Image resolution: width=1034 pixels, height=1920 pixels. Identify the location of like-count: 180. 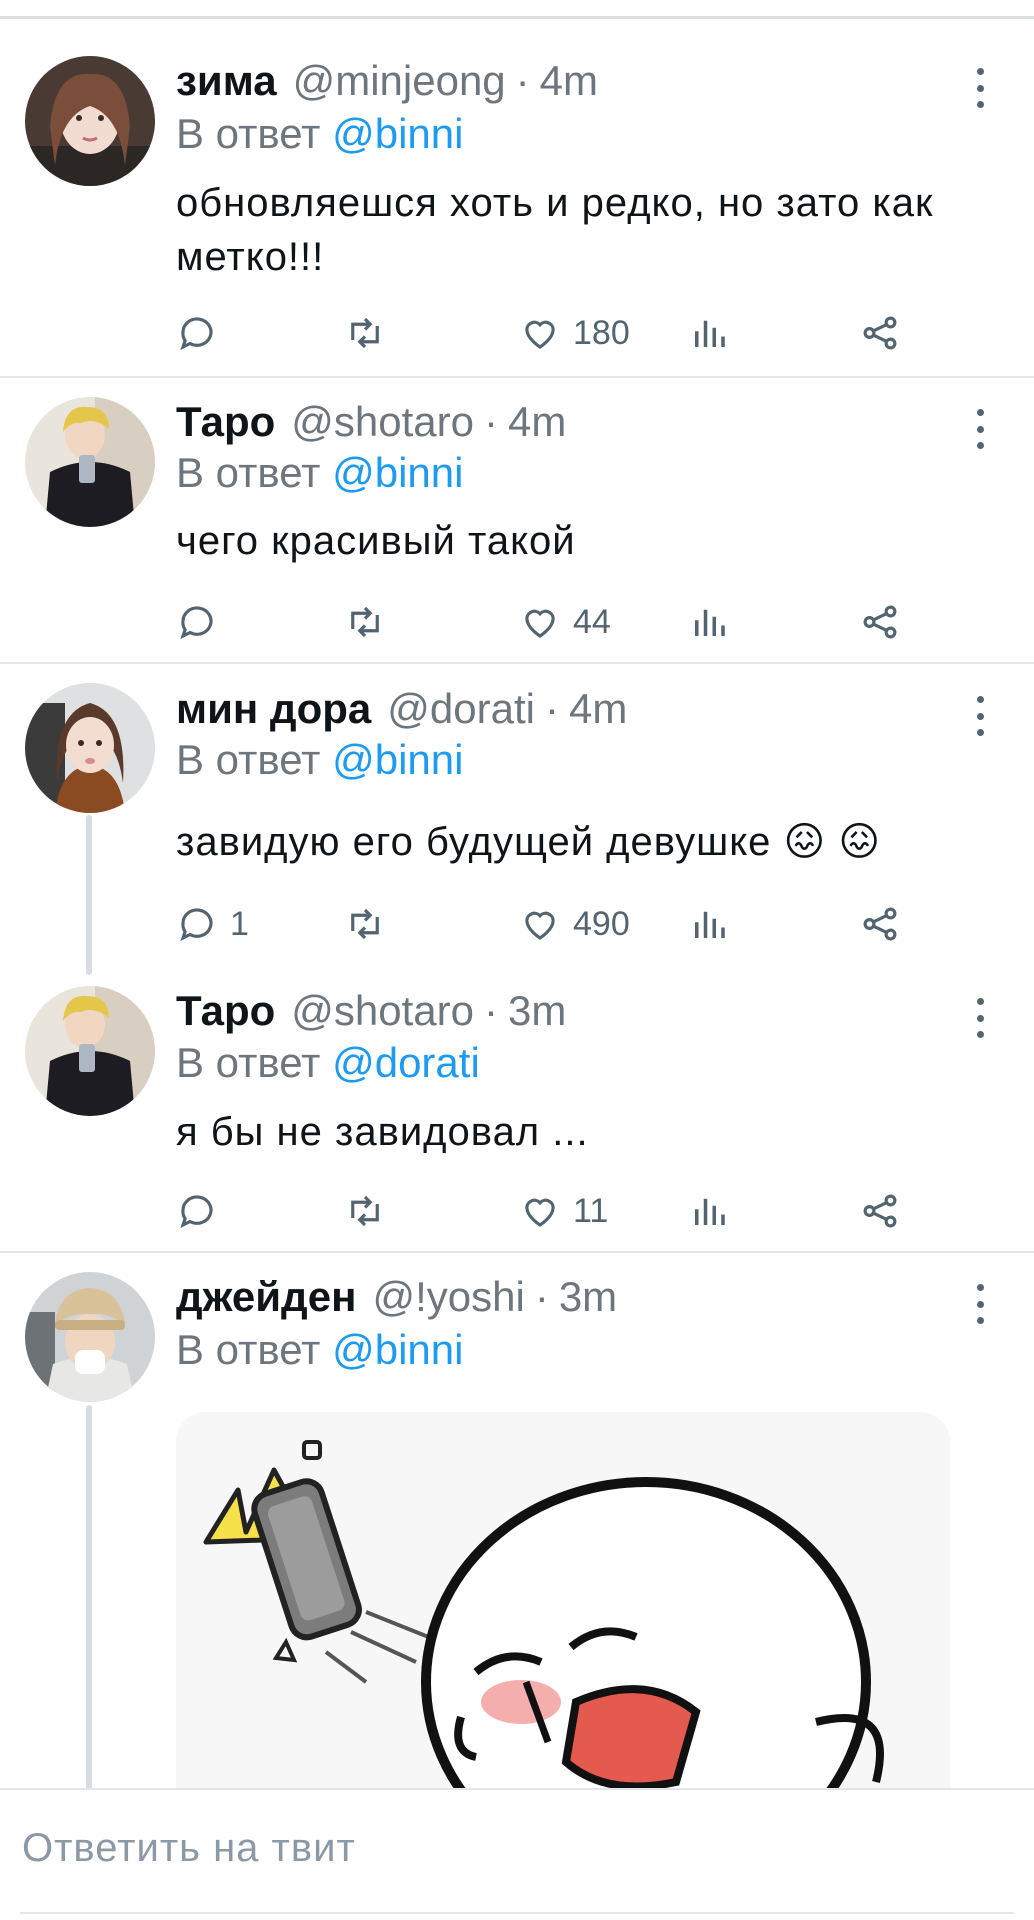
(601, 332).